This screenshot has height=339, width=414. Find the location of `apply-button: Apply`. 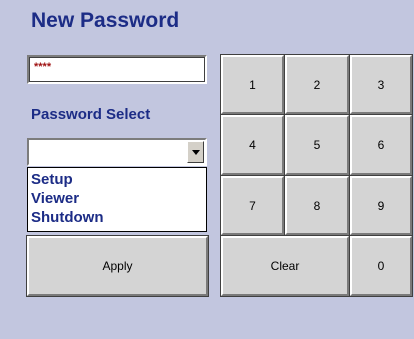

apply-button: Apply is located at coordinates (117, 266).